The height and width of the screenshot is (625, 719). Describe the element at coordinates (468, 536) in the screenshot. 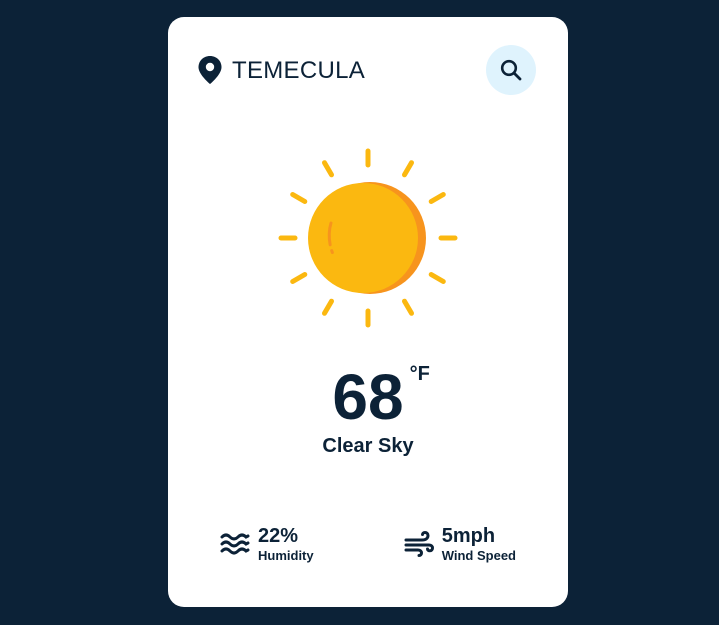

I see `wind-value: 5mph` at that location.